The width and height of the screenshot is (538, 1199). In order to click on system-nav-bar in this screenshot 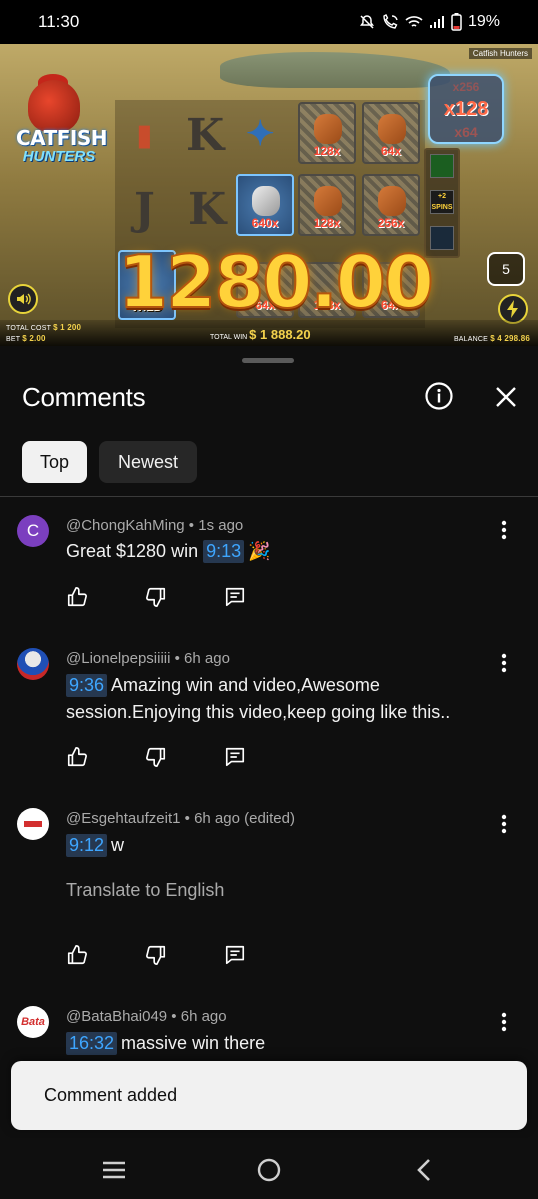, I will do `click(269, 1168)`.